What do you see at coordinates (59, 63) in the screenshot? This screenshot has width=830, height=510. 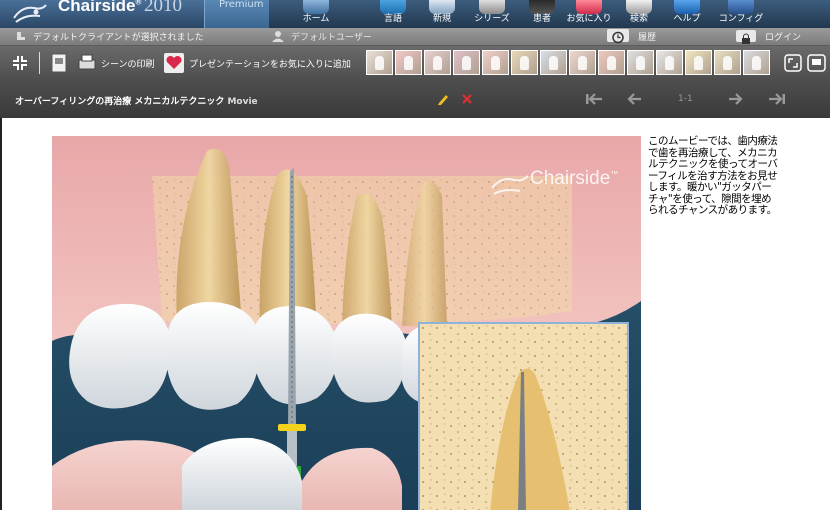 I see `document-icon` at bounding box center [59, 63].